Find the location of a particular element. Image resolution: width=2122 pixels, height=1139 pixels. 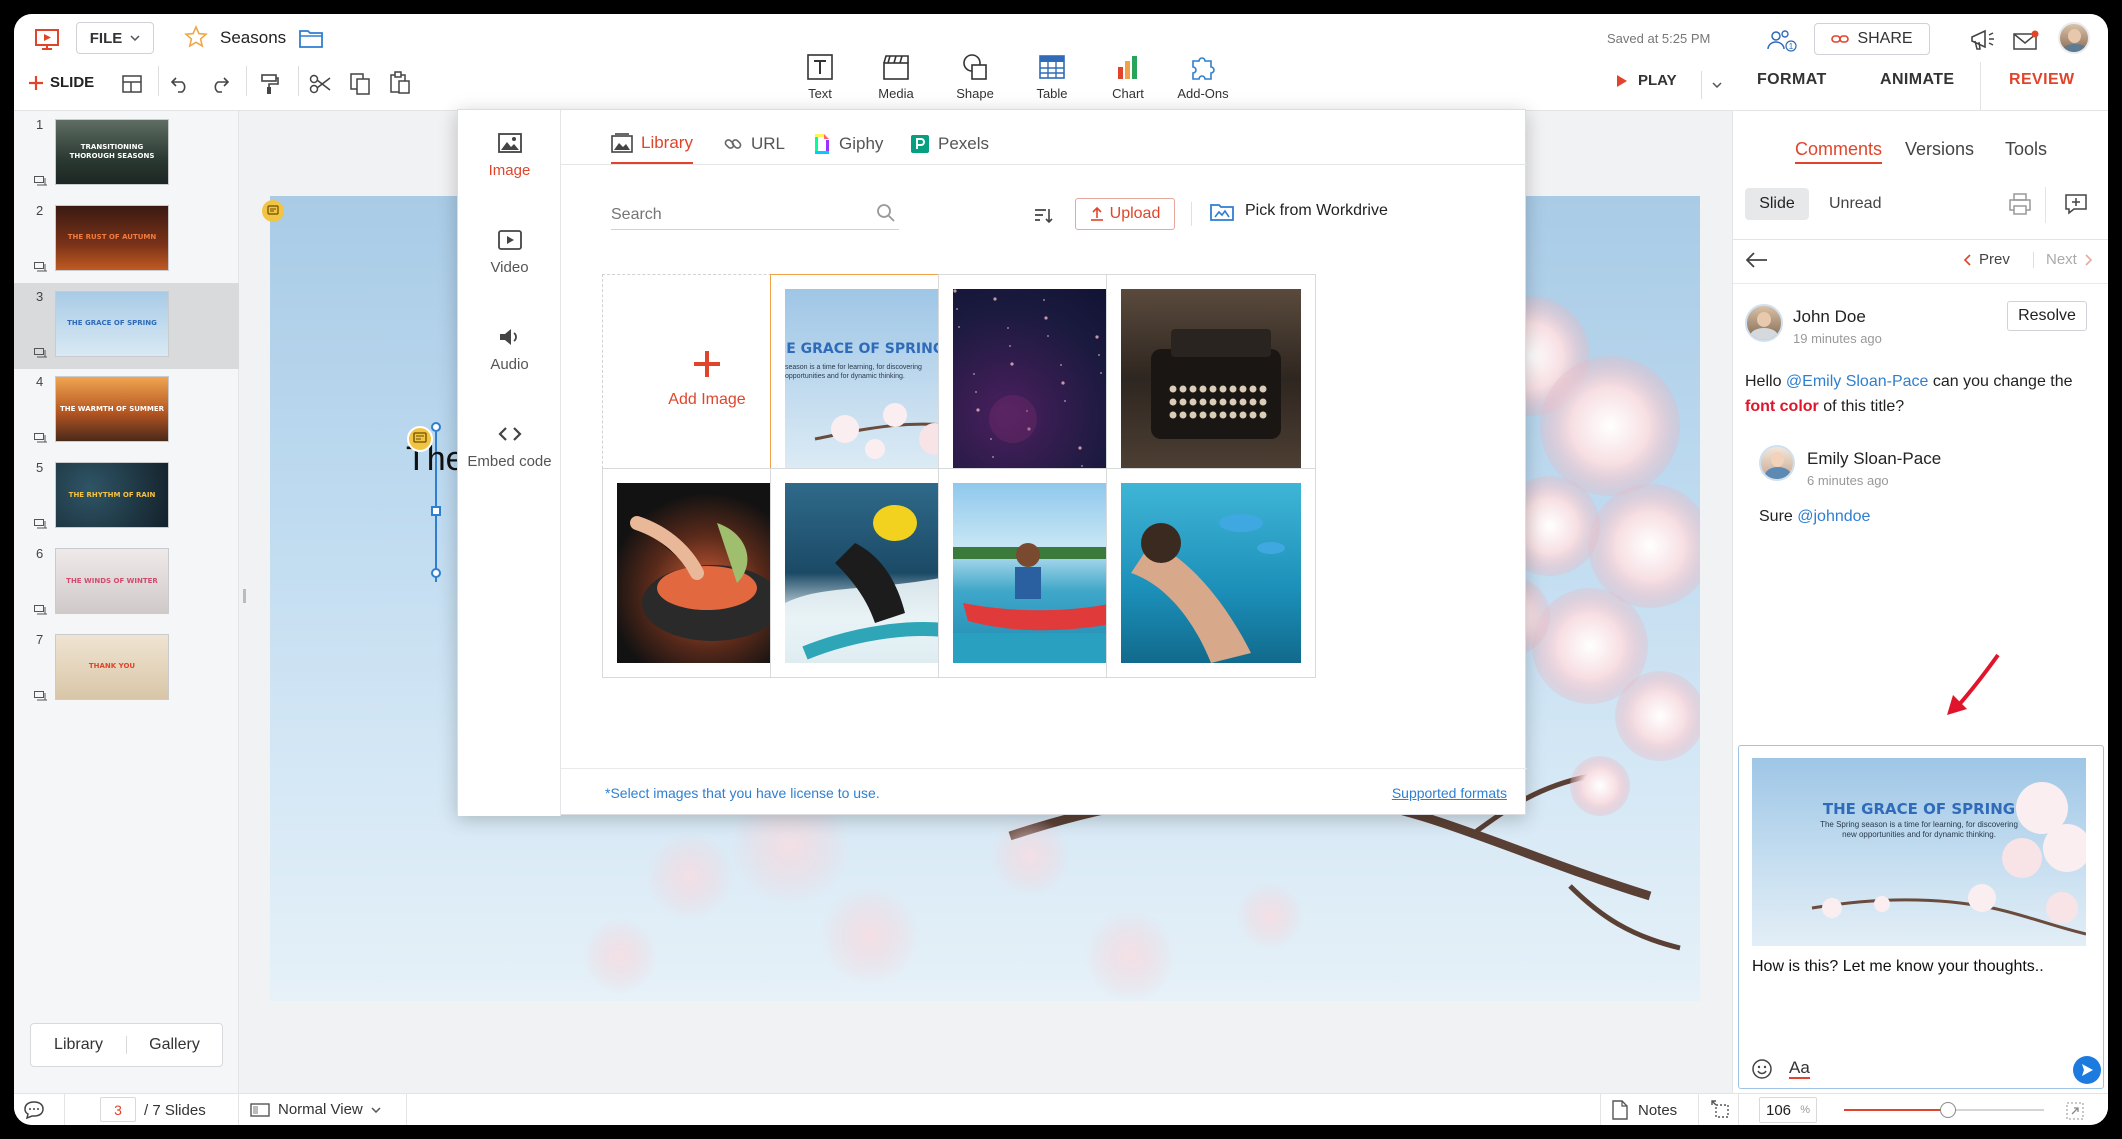

emoji-icon is located at coordinates (1762, 1069).